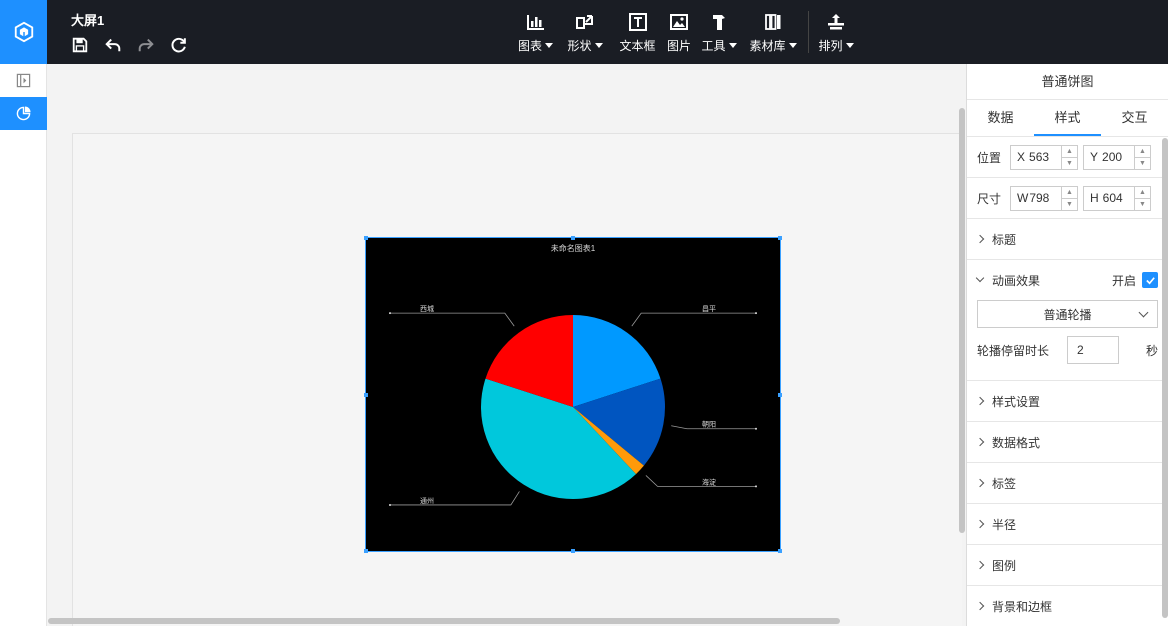 Image resolution: width=1168 pixels, height=626 pixels. Describe the element at coordinates (1004, 524) in the screenshot. I see `radius-label: 半径` at that location.